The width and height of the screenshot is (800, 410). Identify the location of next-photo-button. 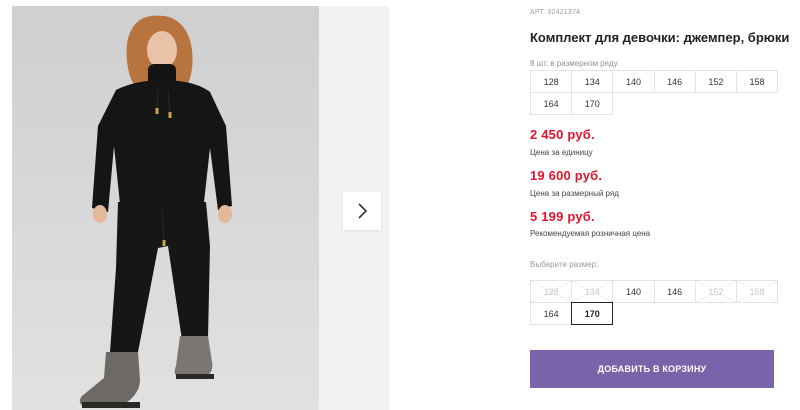
(362, 211).